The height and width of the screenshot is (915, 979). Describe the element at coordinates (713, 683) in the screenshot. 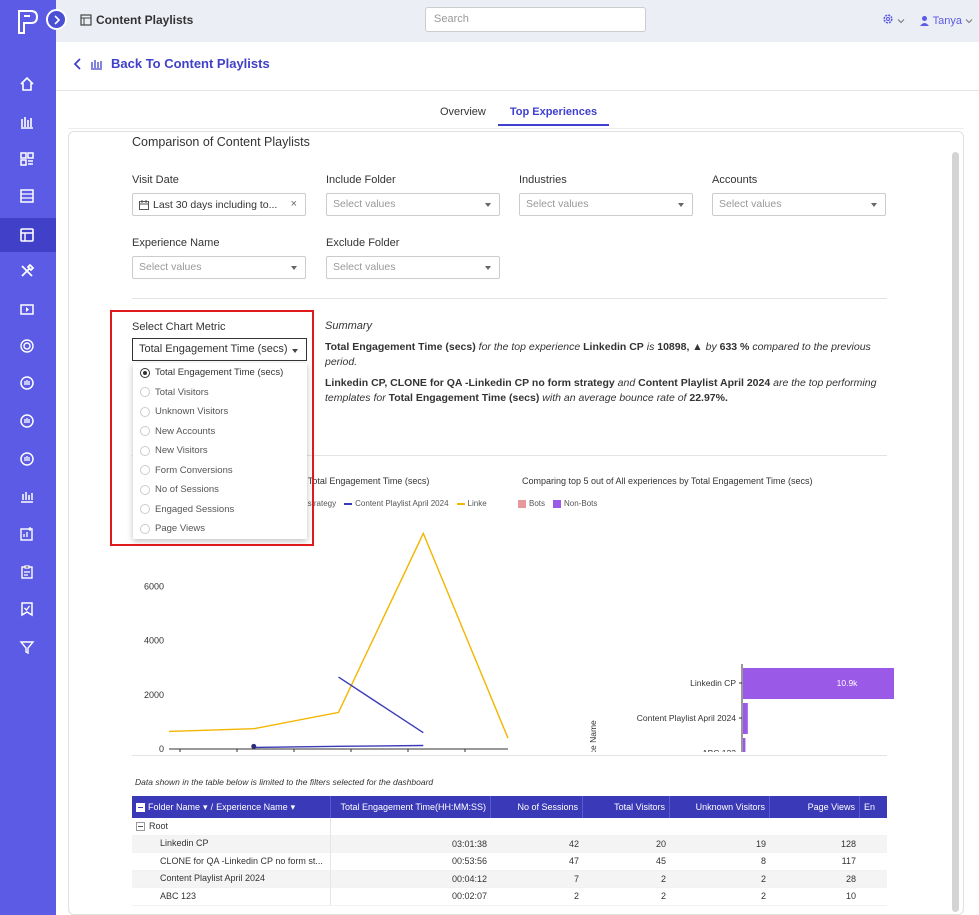

I see `category-label: Linkedin CP` at that location.